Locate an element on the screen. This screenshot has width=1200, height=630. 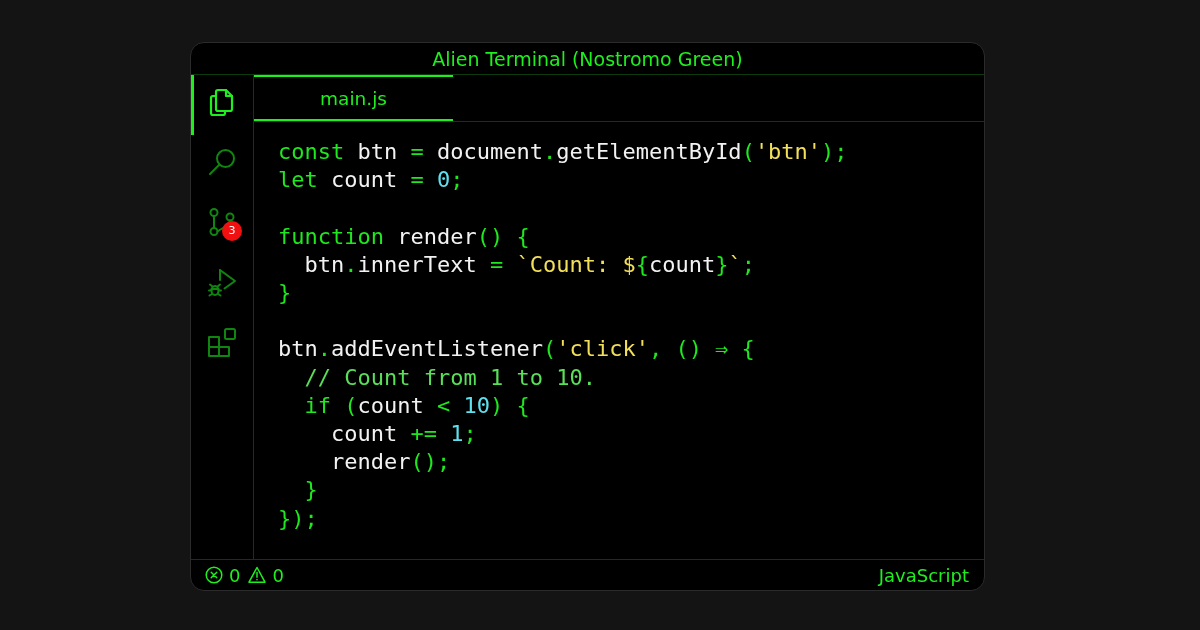
language-label: JavaScript is located at coordinates (923, 575).